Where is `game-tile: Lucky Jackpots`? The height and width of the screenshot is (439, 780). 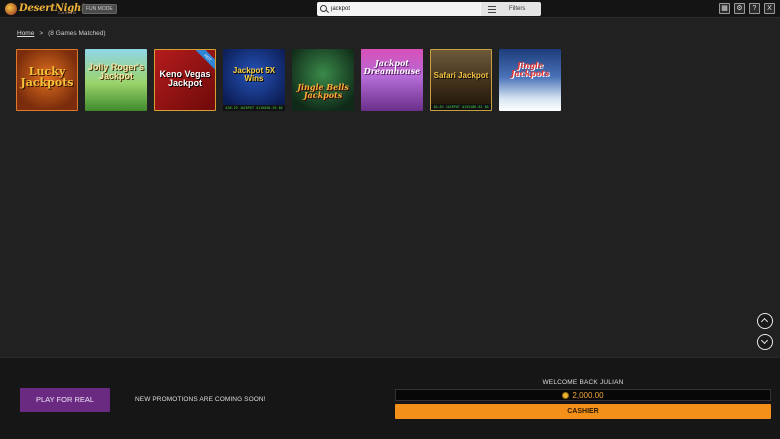 game-tile: Lucky Jackpots is located at coordinates (47, 80).